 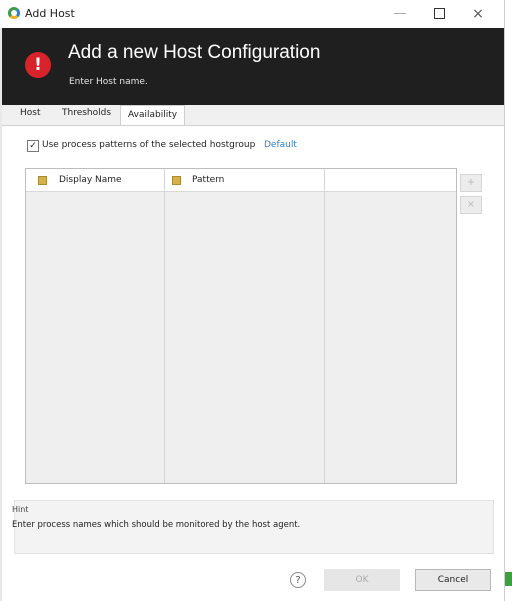 What do you see at coordinates (33, 146) in the screenshot?
I see `use-patterns-checkbox: ✓` at bounding box center [33, 146].